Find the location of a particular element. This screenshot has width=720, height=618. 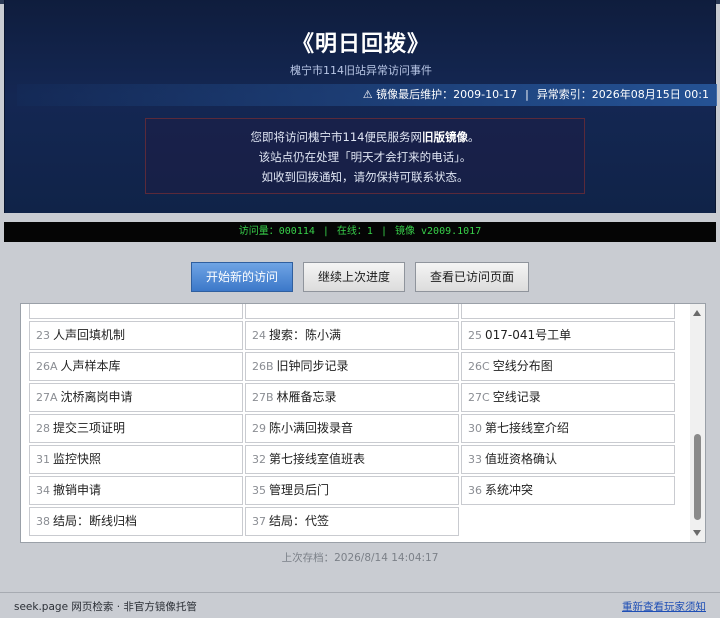

item-label: 值班资格确认 is located at coordinates (521, 459).